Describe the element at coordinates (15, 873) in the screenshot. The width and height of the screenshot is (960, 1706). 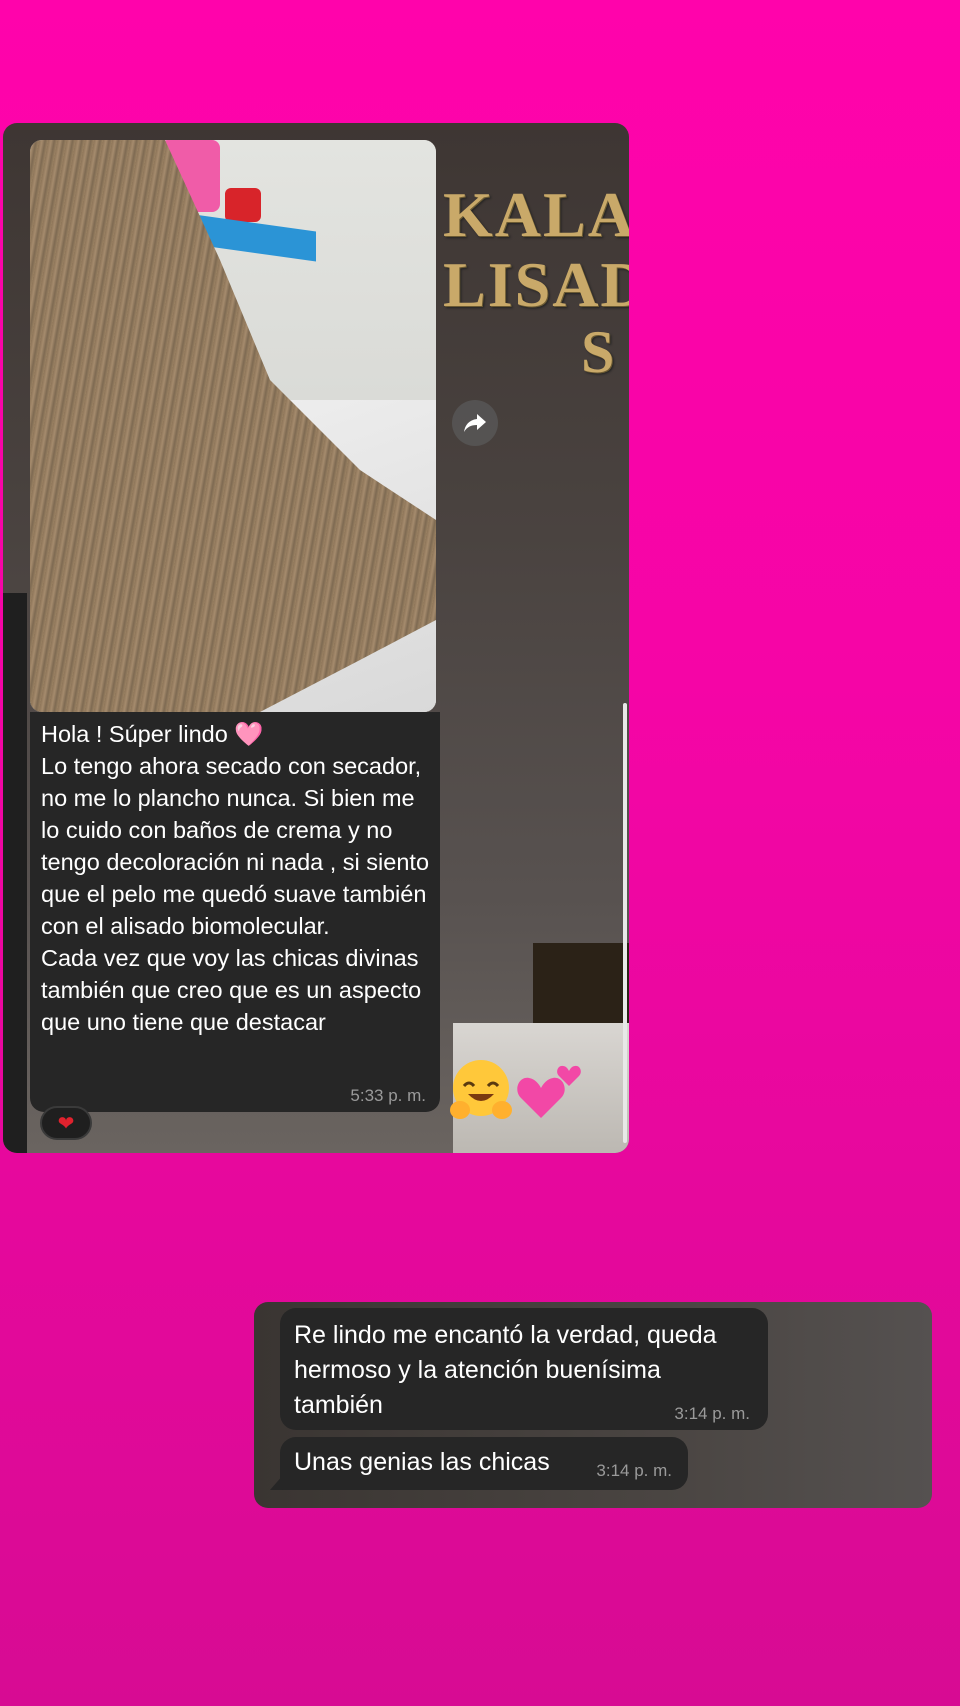
I see `left-edge-shadow` at that location.